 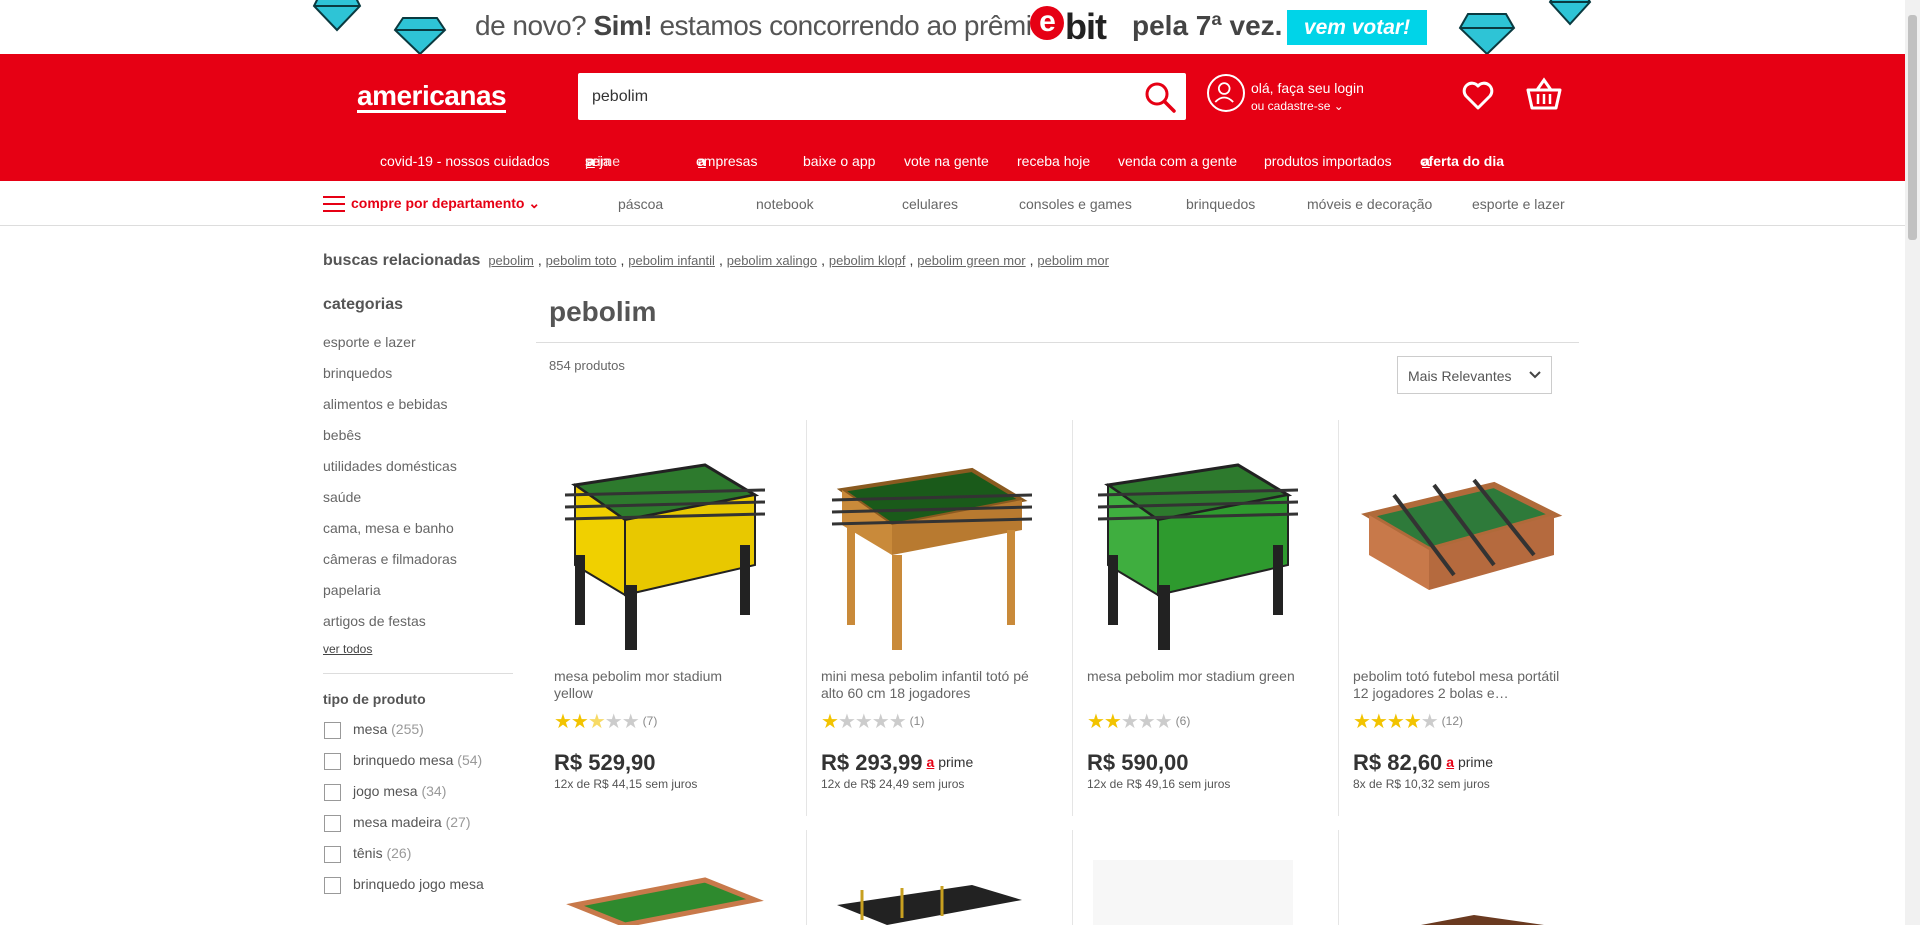 What do you see at coordinates (1160, 97) in the screenshot?
I see `search-icon` at bounding box center [1160, 97].